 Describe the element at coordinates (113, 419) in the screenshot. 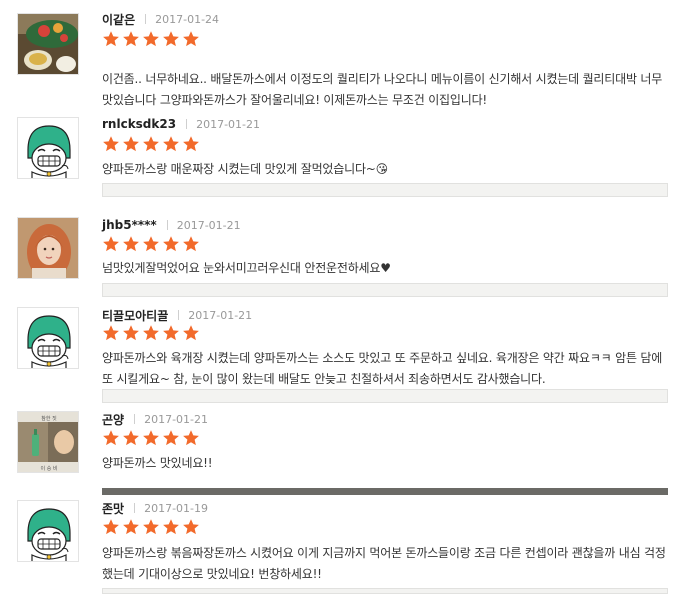

I see `reviewer-name: 곤양` at that location.